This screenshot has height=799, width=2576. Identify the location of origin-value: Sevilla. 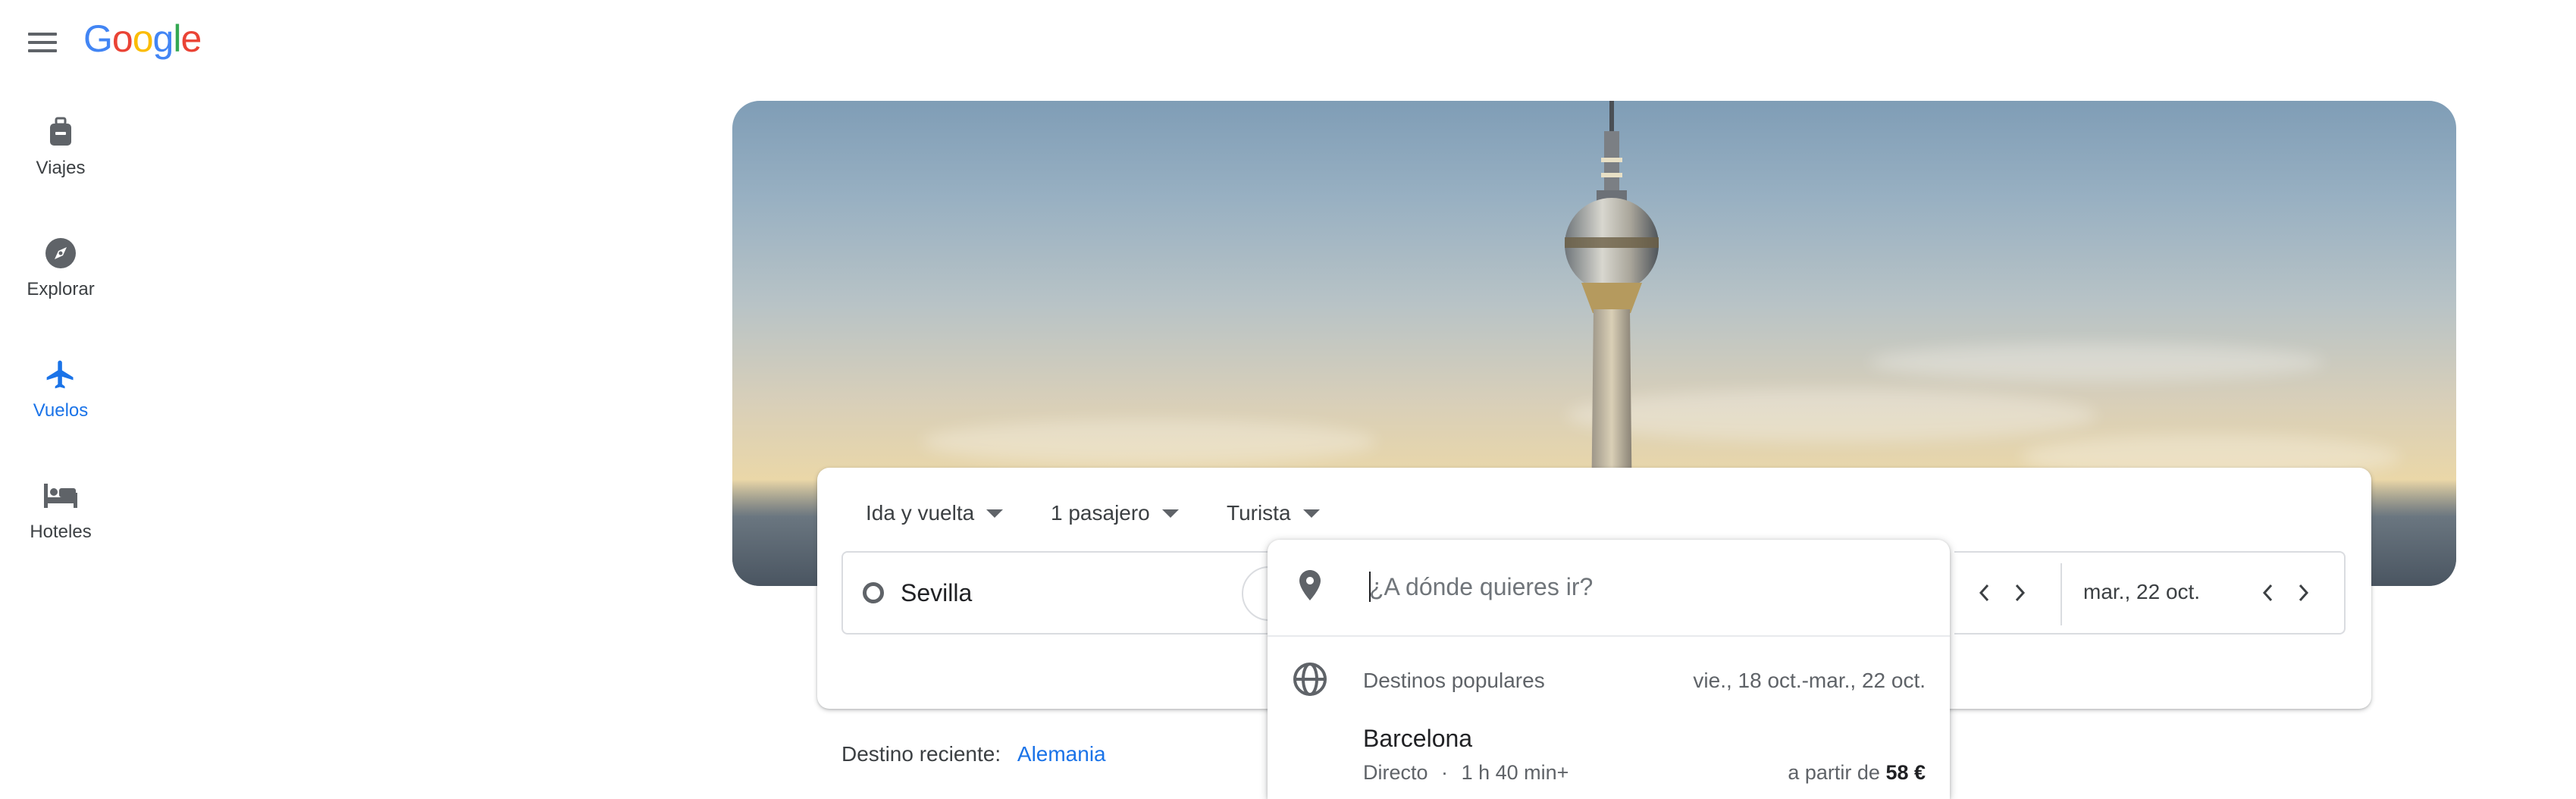
(937, 592).